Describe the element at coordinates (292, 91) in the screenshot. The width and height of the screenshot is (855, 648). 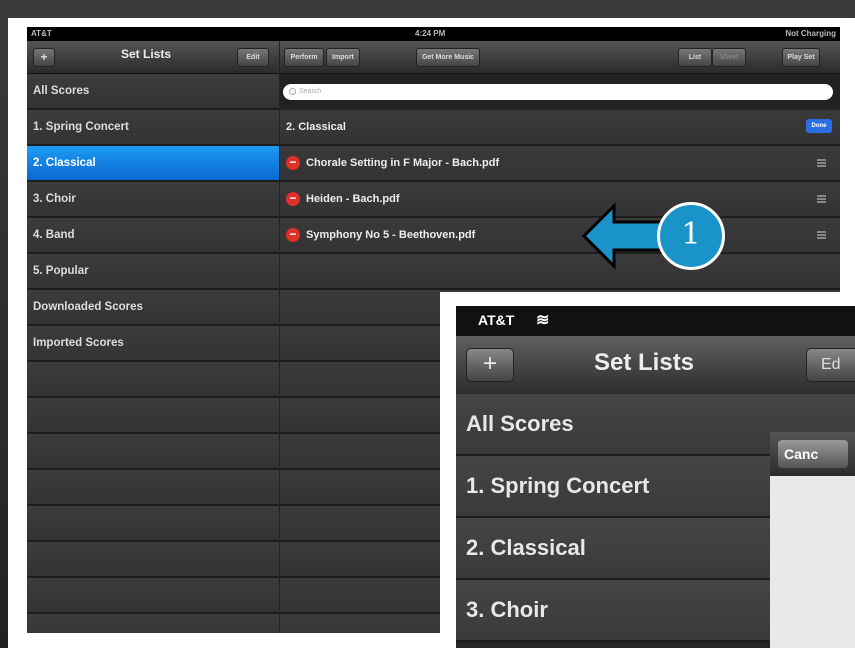
I see `search-icon` at that location.